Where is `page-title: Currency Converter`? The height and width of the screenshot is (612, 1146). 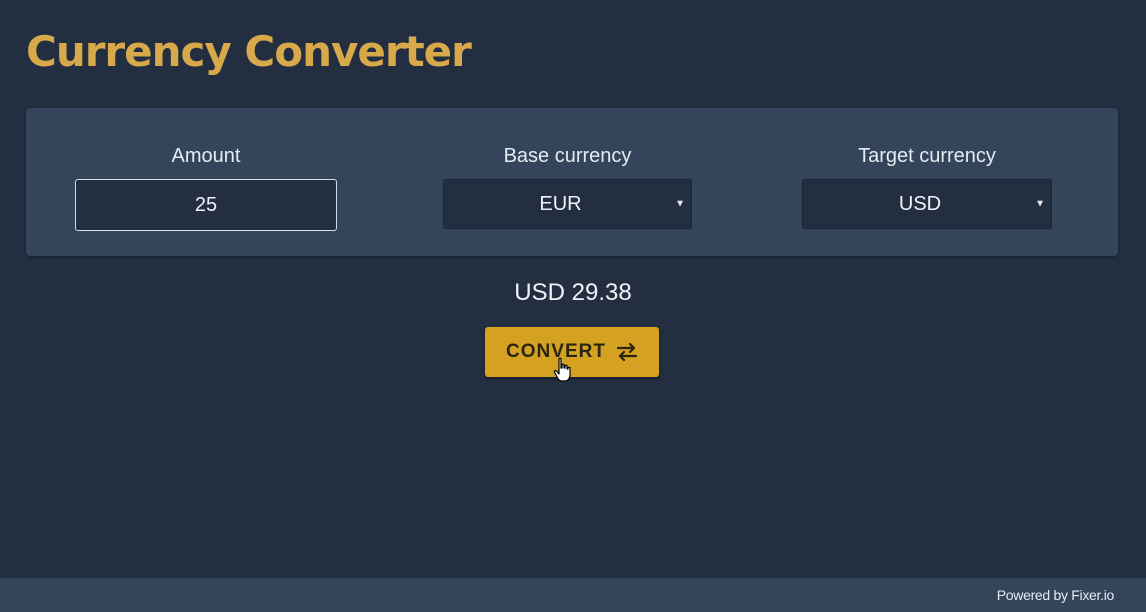 page-title: Currency Converter is located at coordinates (249, 51).